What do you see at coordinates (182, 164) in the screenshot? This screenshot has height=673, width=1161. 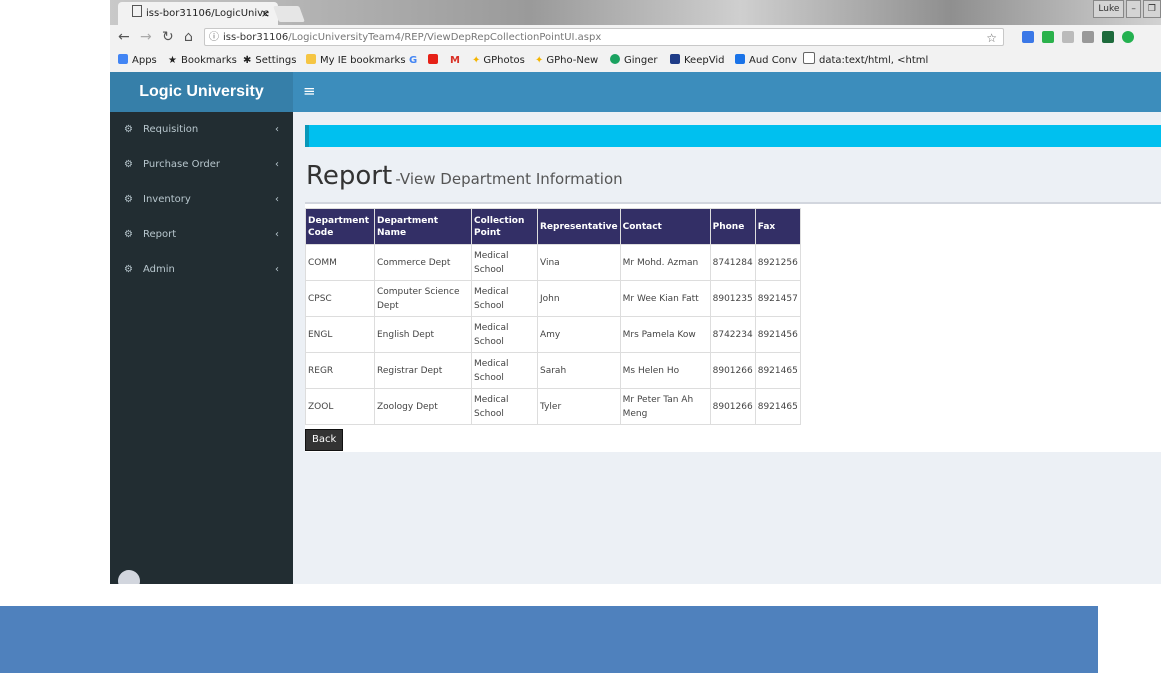 I see `sidebar-item-label: Purchase Order` at bounding box center [182, 164].